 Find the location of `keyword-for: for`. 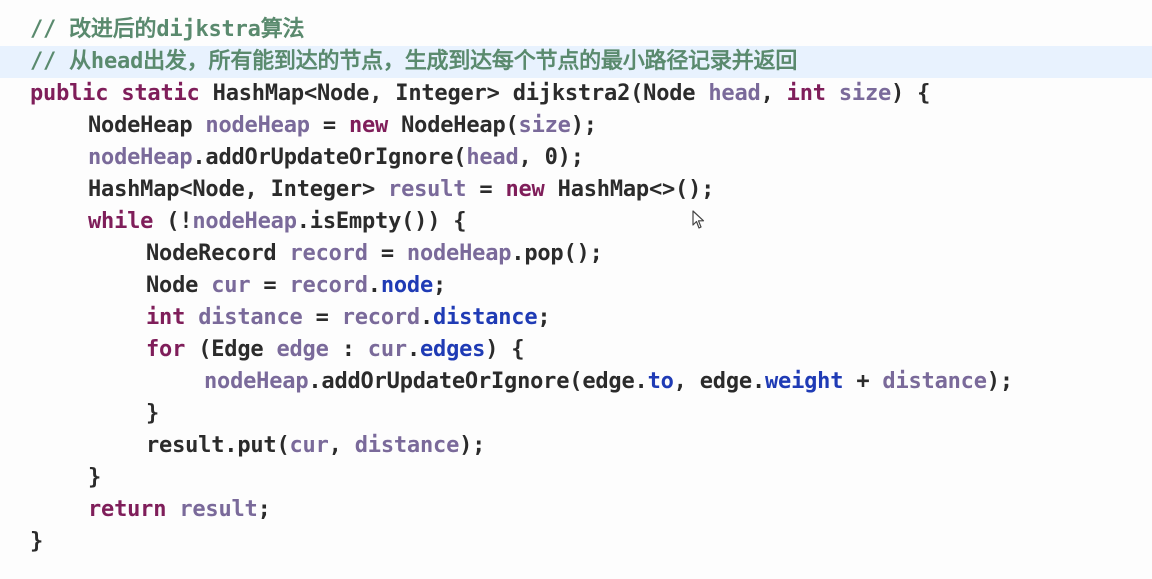

keyword-for: for is located at coordinates (166, 349).